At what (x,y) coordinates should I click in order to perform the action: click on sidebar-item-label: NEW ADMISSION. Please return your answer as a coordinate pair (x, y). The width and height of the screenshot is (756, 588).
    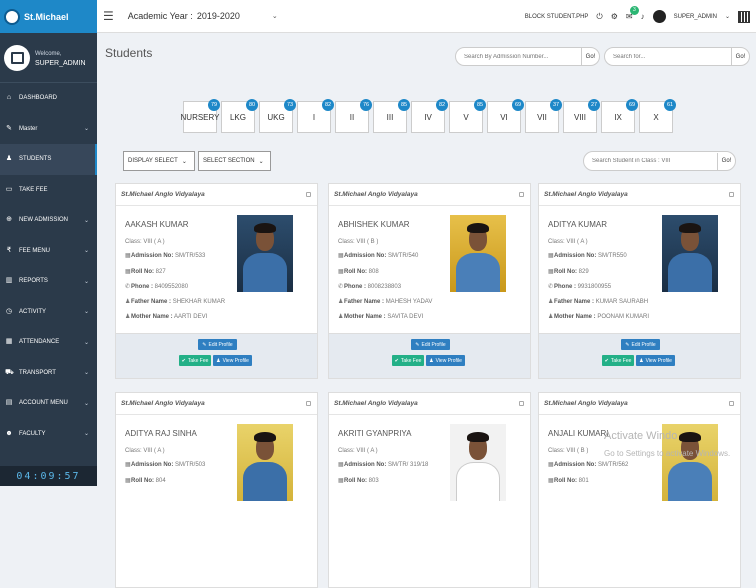
    Looking at the image, I should click on (44, 220).